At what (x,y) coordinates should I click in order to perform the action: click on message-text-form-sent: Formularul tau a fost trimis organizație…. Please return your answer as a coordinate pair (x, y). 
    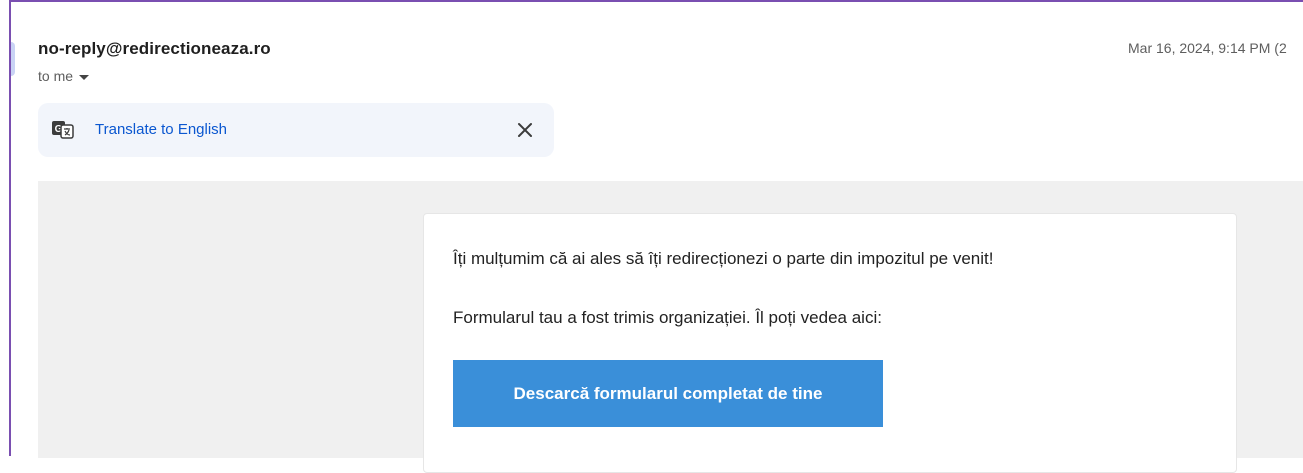
    Looking at the image, I should click on (667, 317).